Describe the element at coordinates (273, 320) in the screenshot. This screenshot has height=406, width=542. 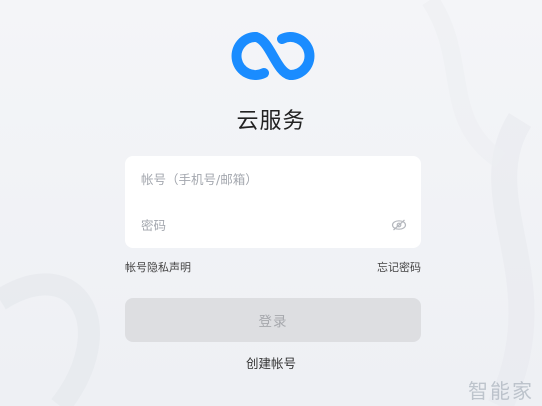
I see `login-button: 登录` at that location.